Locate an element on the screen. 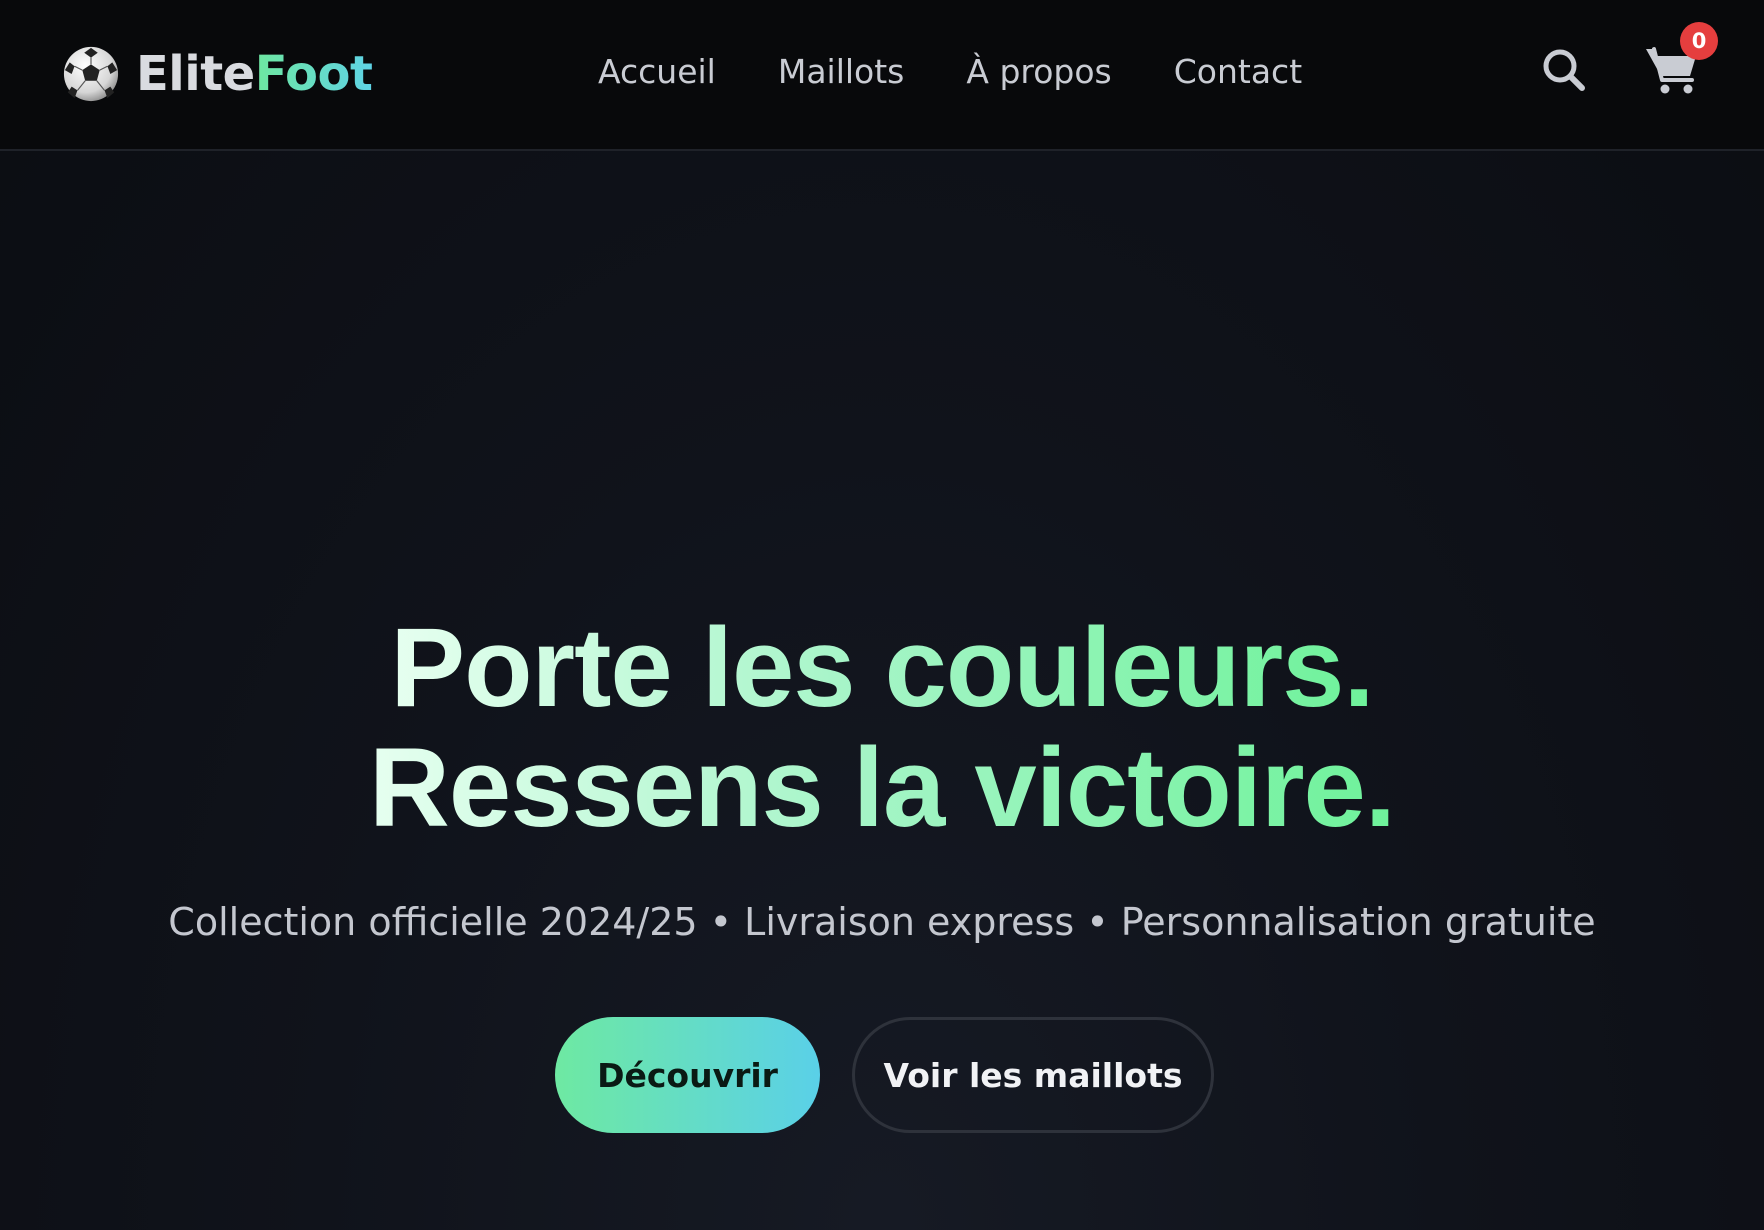  brand-name-part1: Elite is located at coordinates (195, 74).